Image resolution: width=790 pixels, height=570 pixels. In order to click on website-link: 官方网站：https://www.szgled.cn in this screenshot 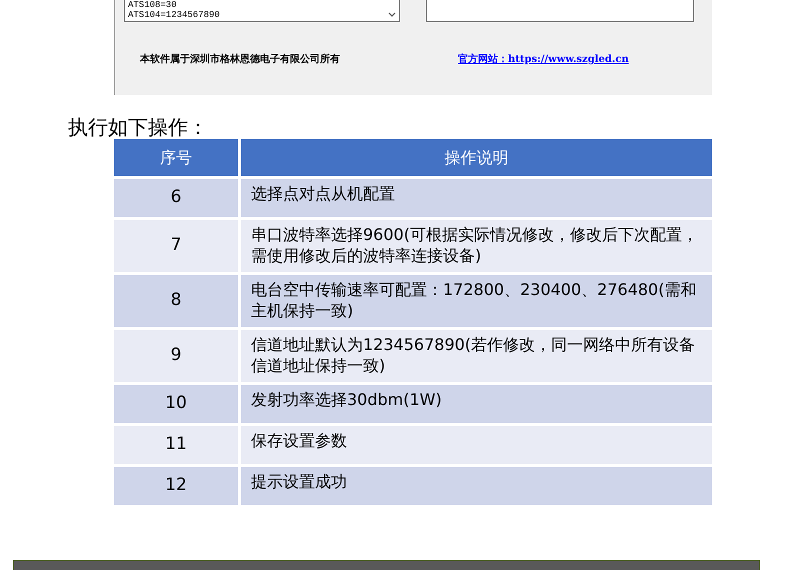, I will do `click(543, 59)`.